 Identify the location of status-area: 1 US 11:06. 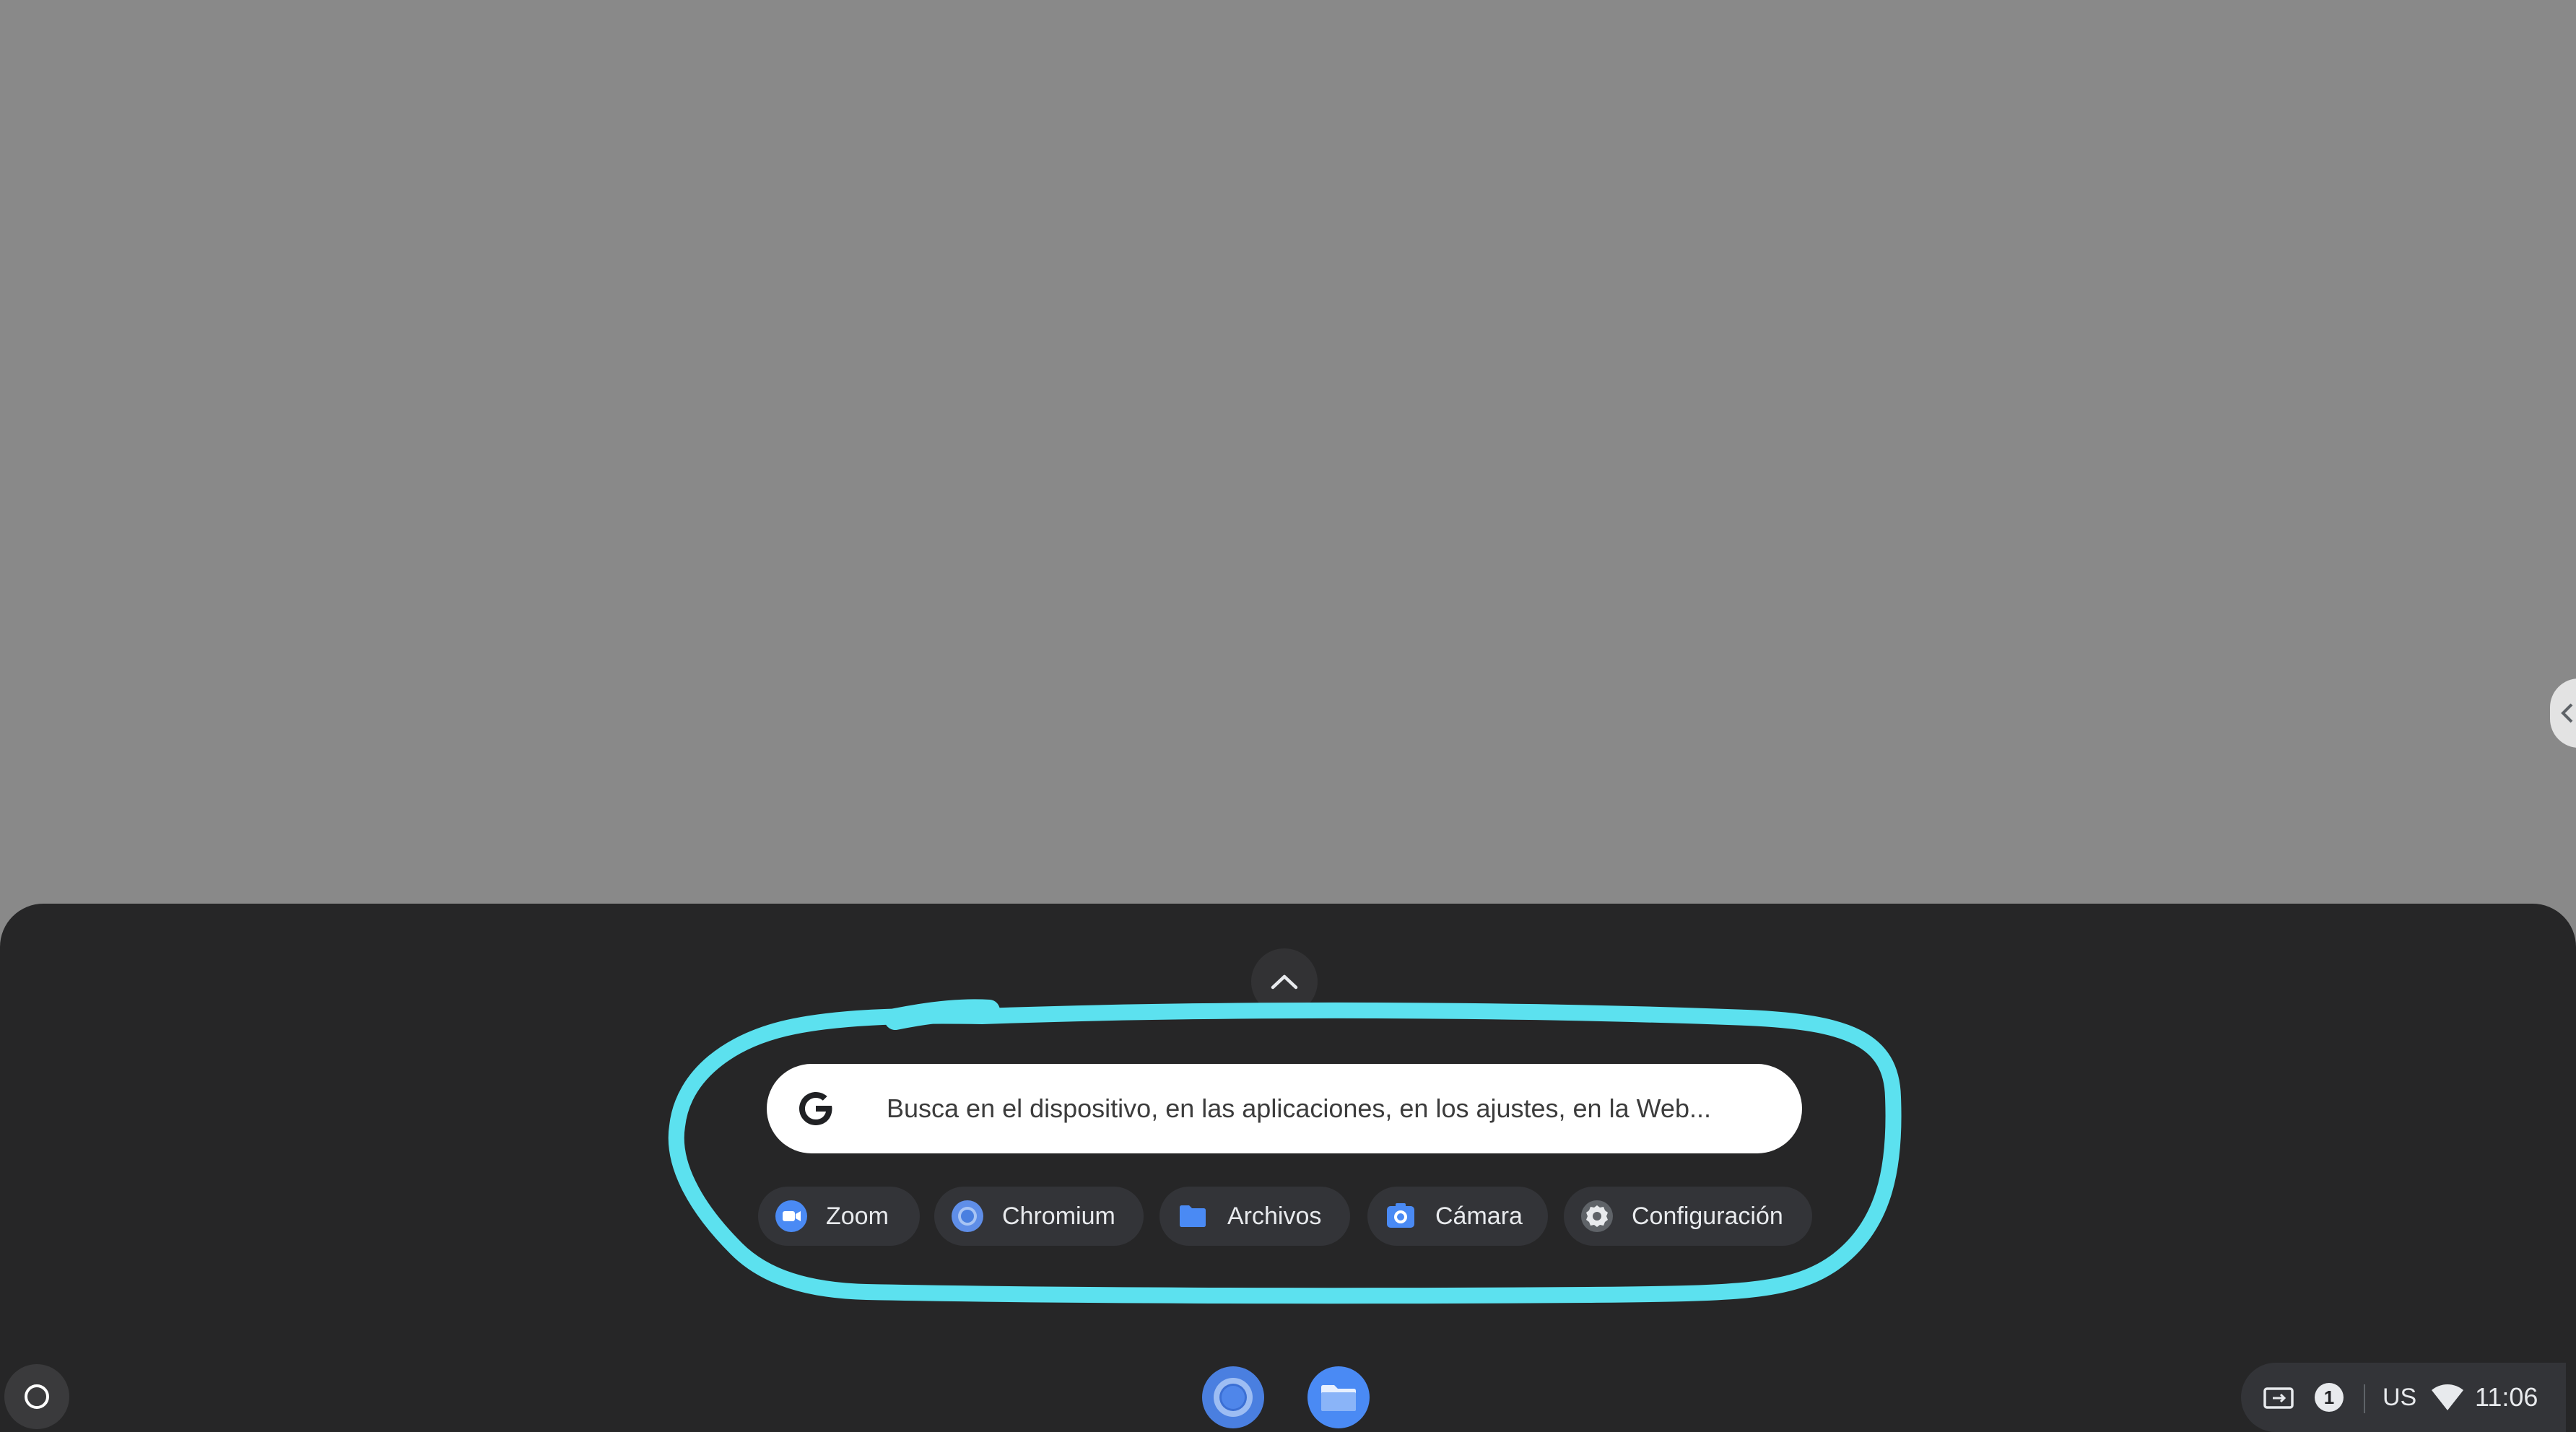
(2403, 1398).